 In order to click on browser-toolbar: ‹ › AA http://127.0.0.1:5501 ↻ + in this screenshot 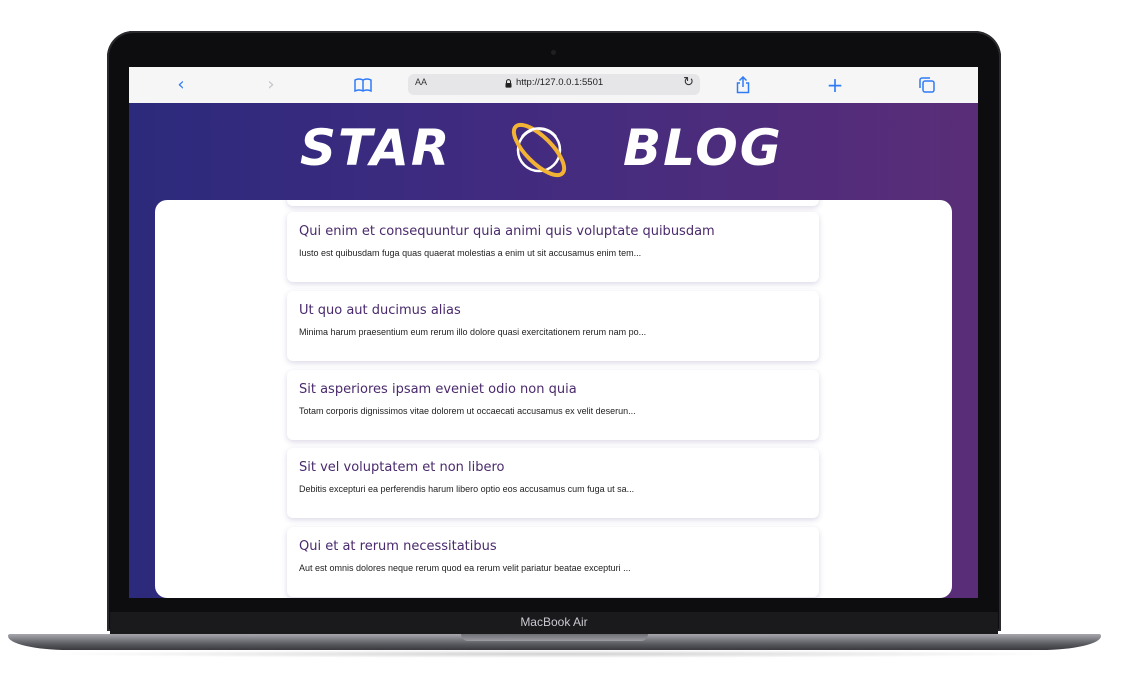, I will do `click(553, 85)`.